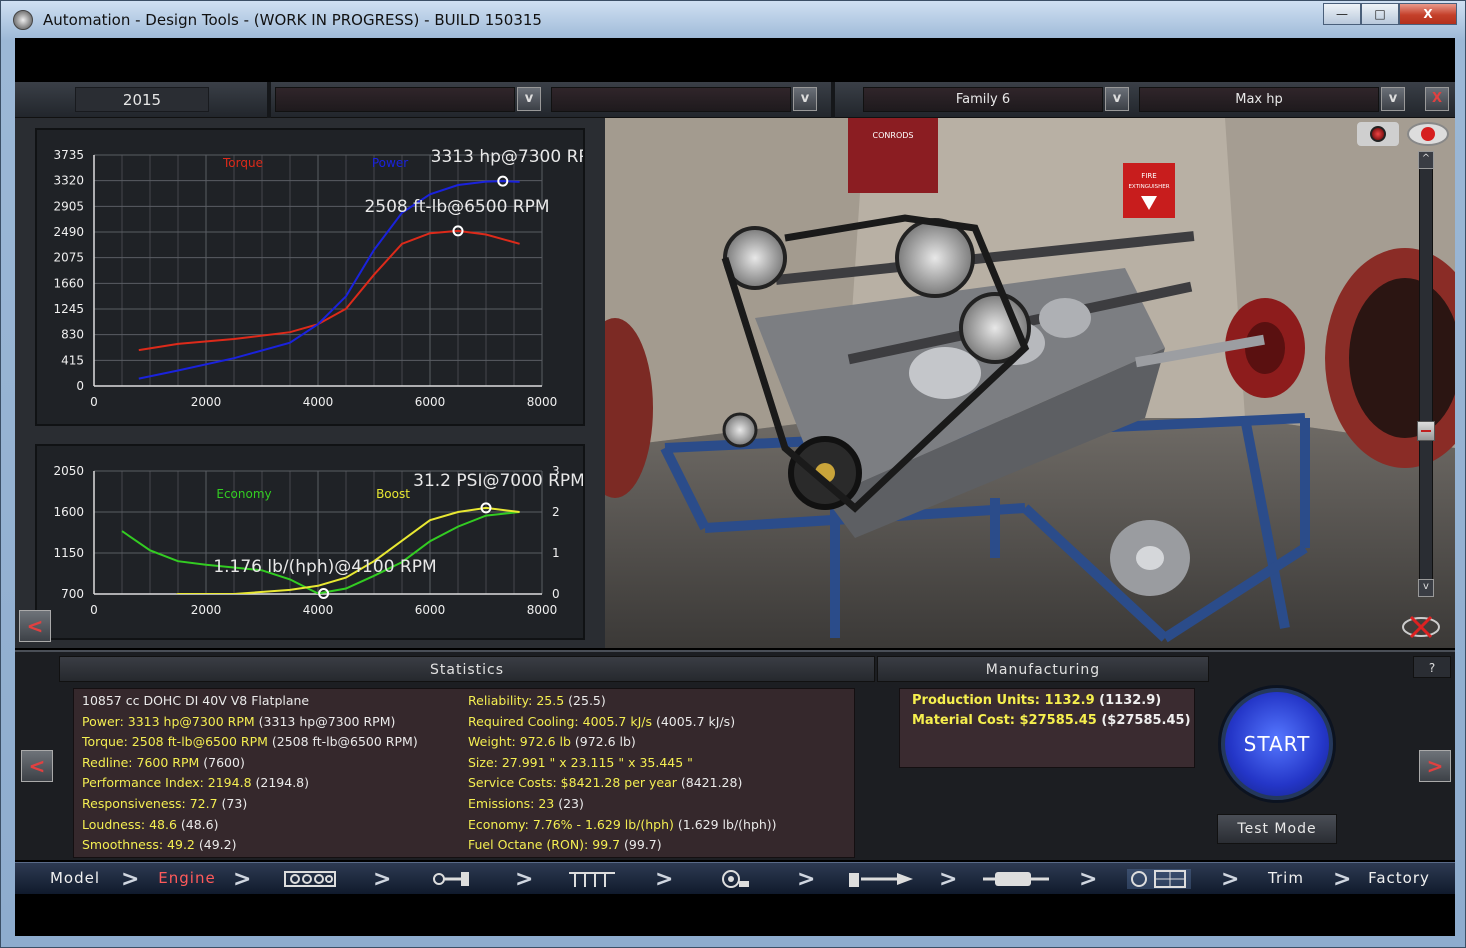 The image size is (1466, 948). What do you see at coordinates (453, 879) in the screenshot?
I see `crank-conrod-icon` at bounding box center [453, 879].